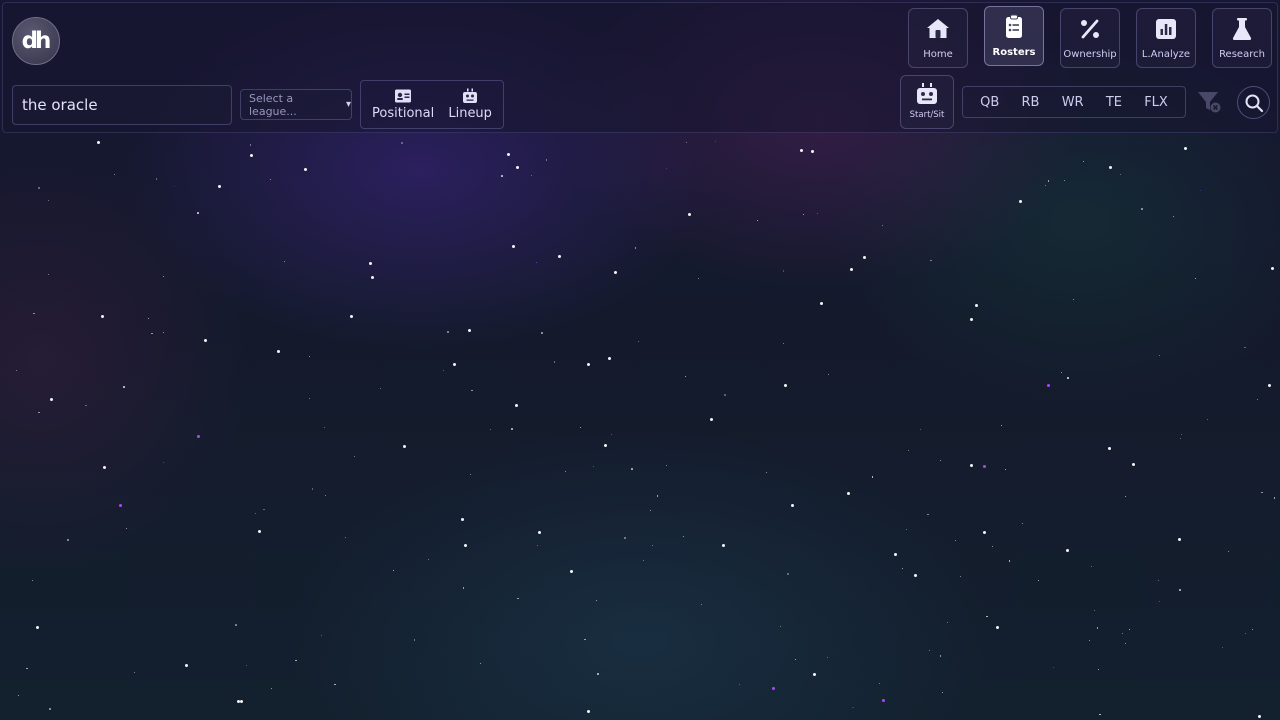 The height and width of the screenshot is (720, 1280). What do you see at coordinates (403, 113) in the screenshot?
I see `positional-view-label: Positional` at bounding box center [403, 113].